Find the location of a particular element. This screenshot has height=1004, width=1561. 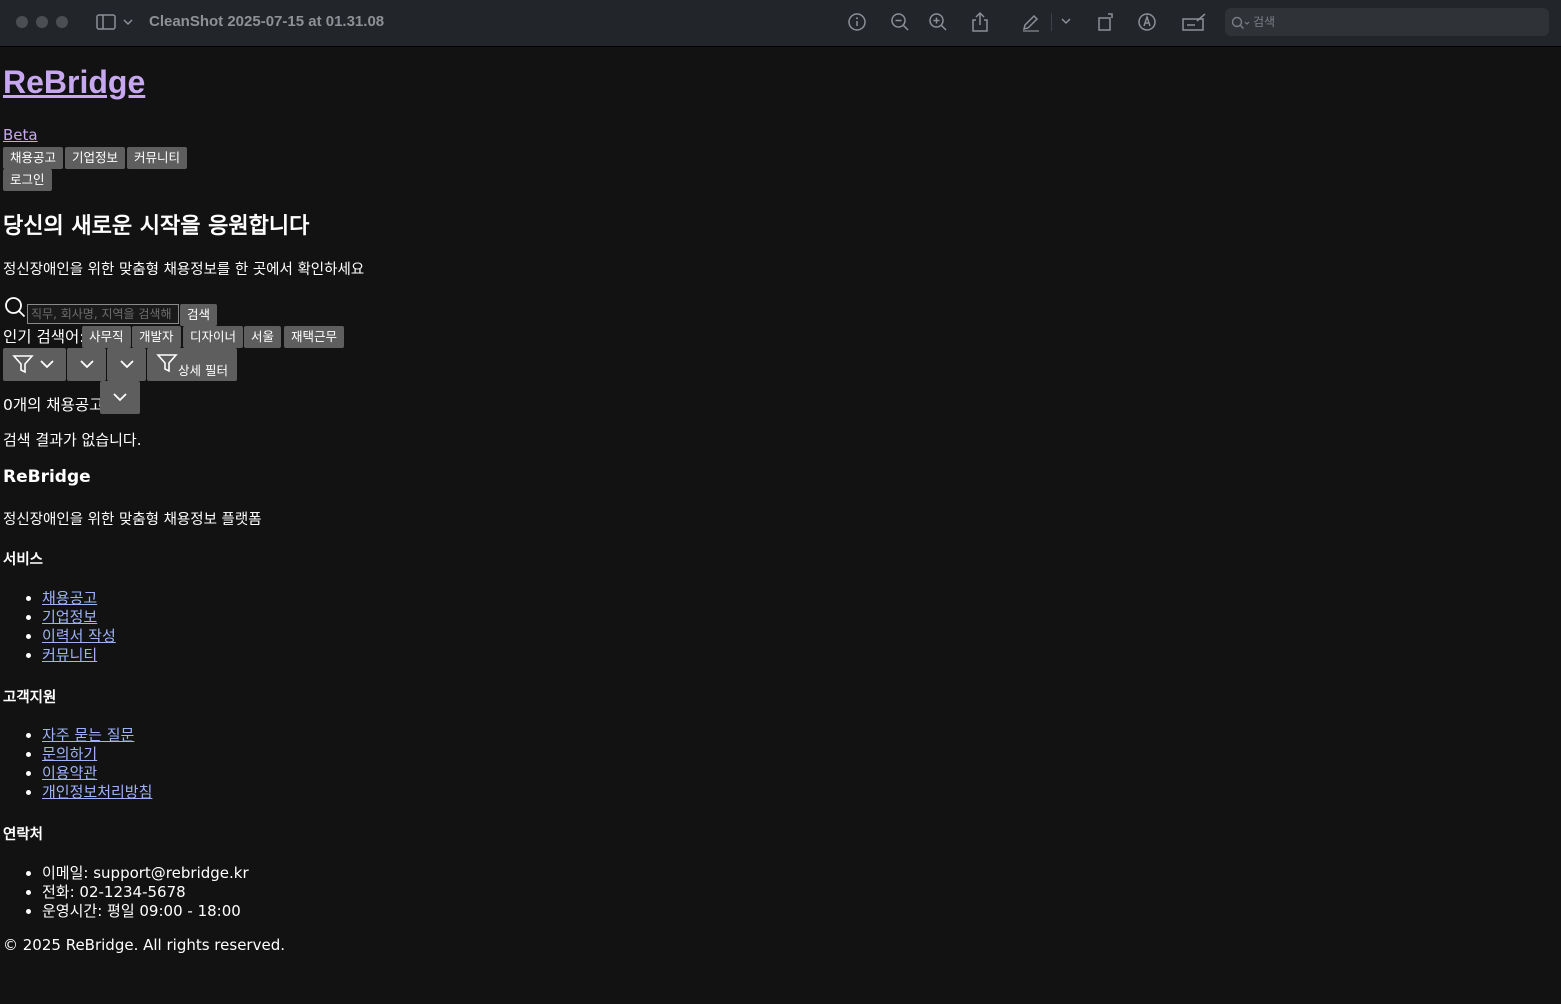

popular-tag: 사무직 is located at coordinates (106, 337).